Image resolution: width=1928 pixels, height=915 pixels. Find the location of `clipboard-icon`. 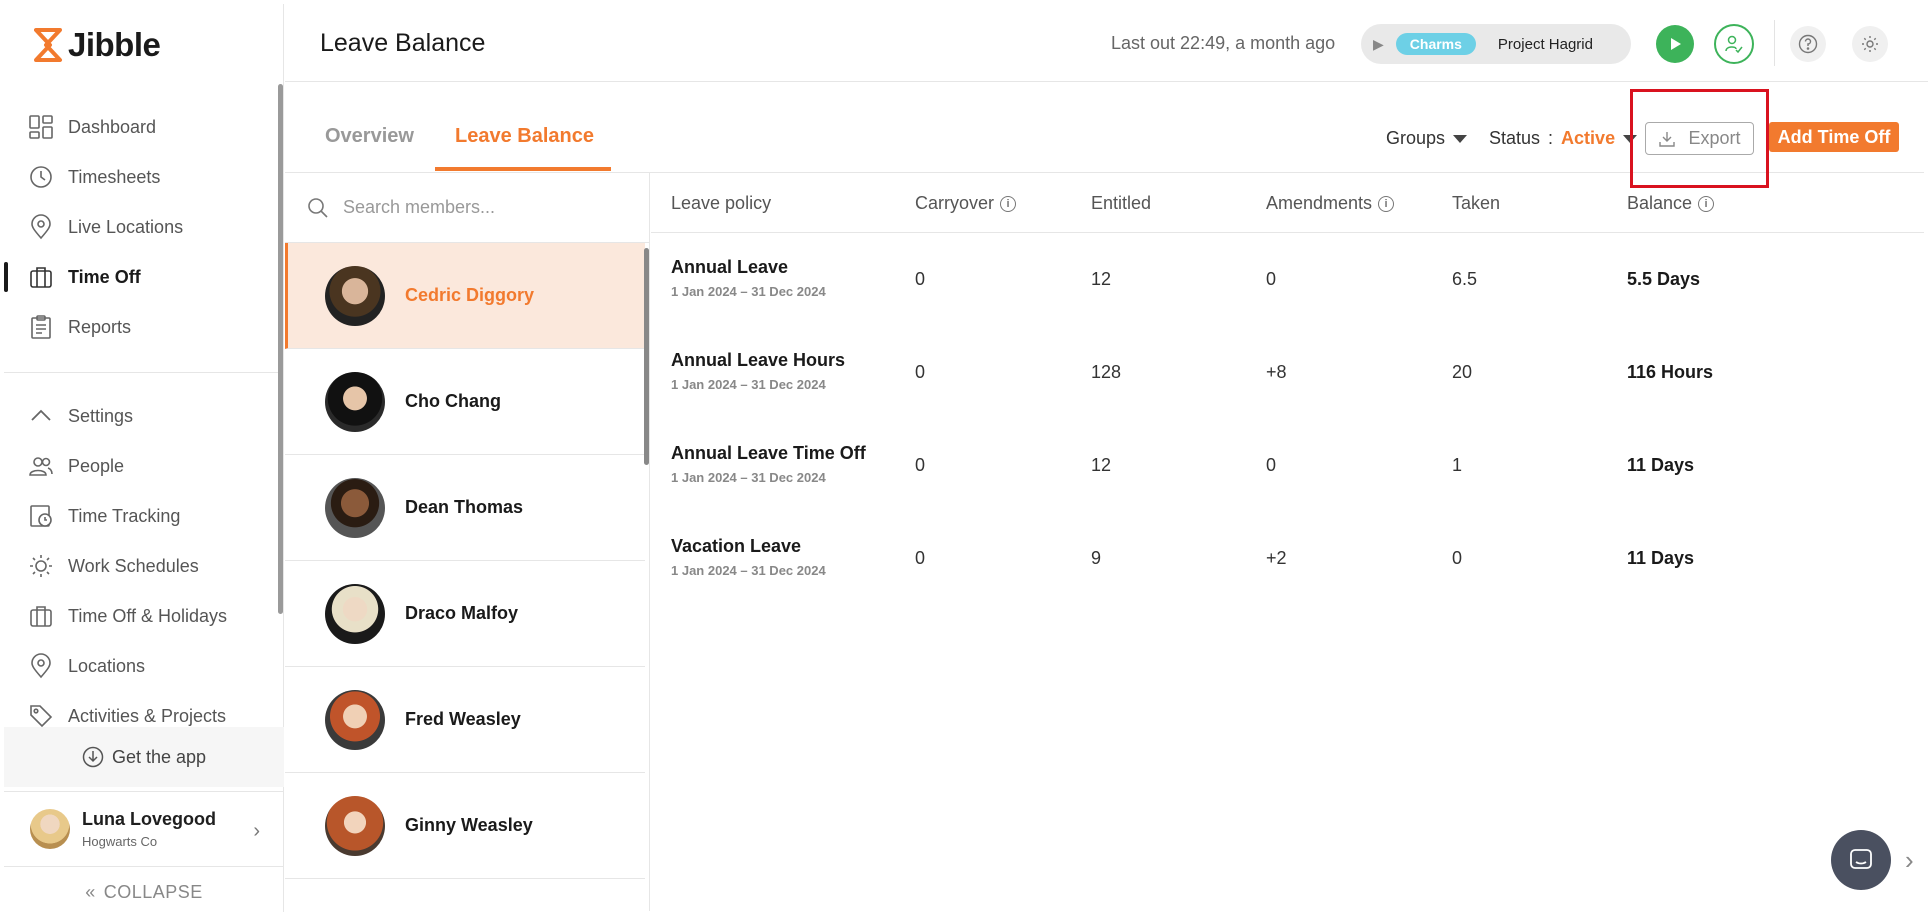

clipboard-icon is located at coordinates (41, 327).